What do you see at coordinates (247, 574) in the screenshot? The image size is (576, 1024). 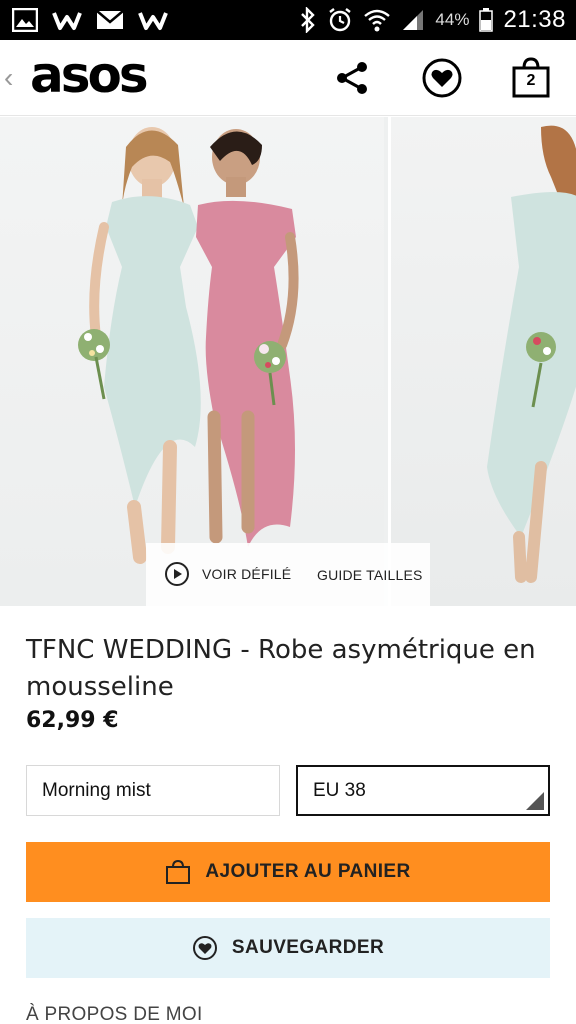 I see `watch-catwalk-label: VOIR DÉFILÉ` at bounding box center [247, 574].